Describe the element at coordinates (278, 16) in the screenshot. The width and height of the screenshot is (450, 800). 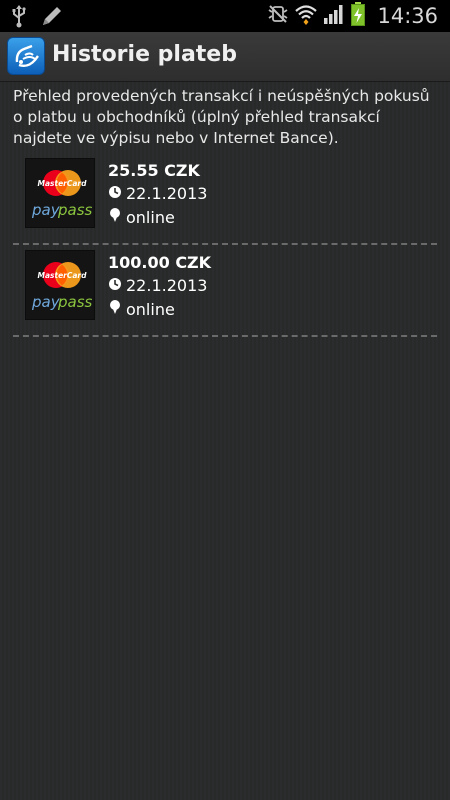
I see `mute-icon` at that location.